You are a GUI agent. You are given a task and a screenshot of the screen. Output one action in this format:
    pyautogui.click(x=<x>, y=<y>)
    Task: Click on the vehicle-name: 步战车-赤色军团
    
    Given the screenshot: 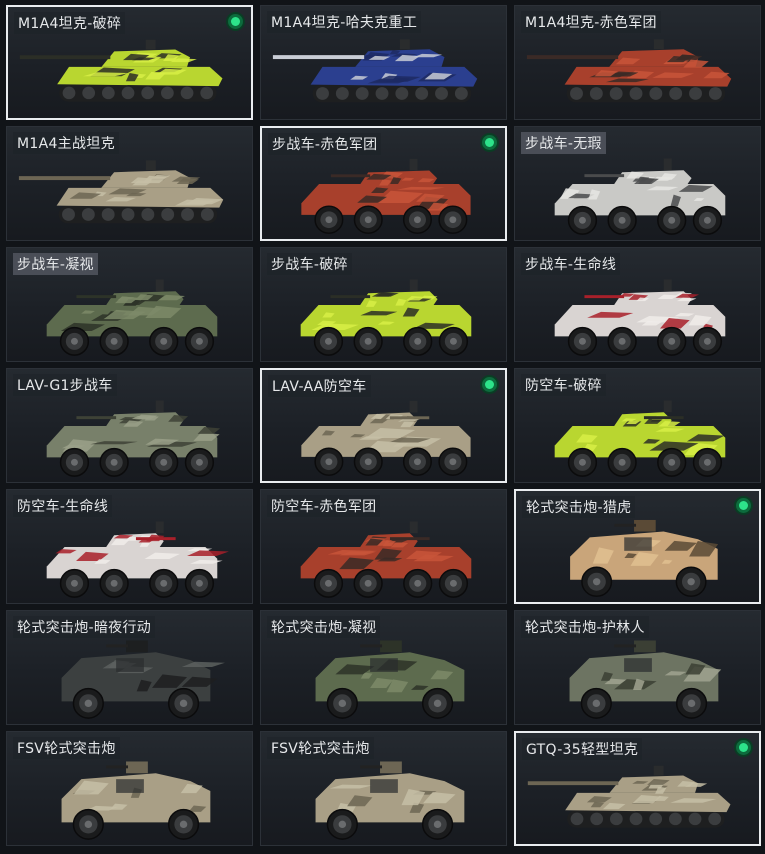 What is the action you would take?
    pyautogui.click(x=325, y=144)
    